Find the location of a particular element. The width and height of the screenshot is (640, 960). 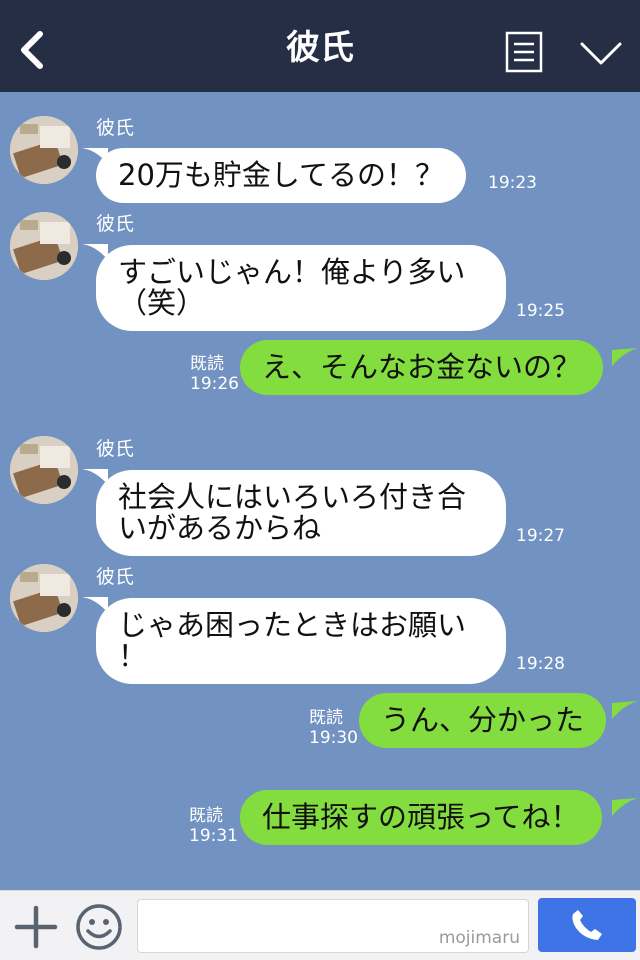

smile-icon is located at coordinates (99, 927).